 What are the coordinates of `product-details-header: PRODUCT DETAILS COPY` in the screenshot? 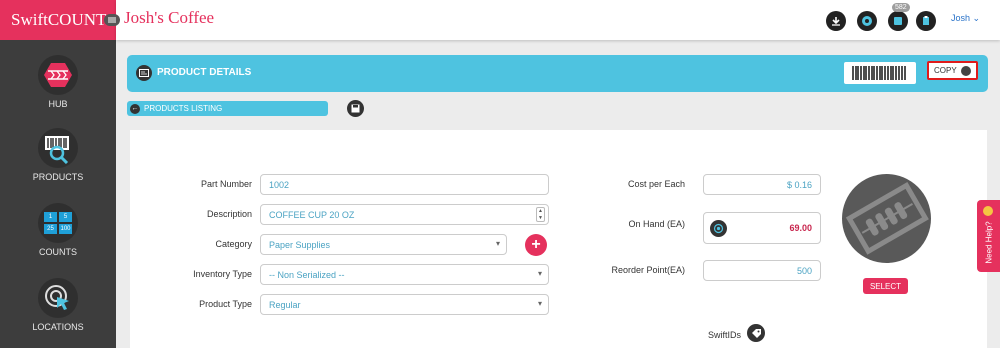 It's located at (557, 73).